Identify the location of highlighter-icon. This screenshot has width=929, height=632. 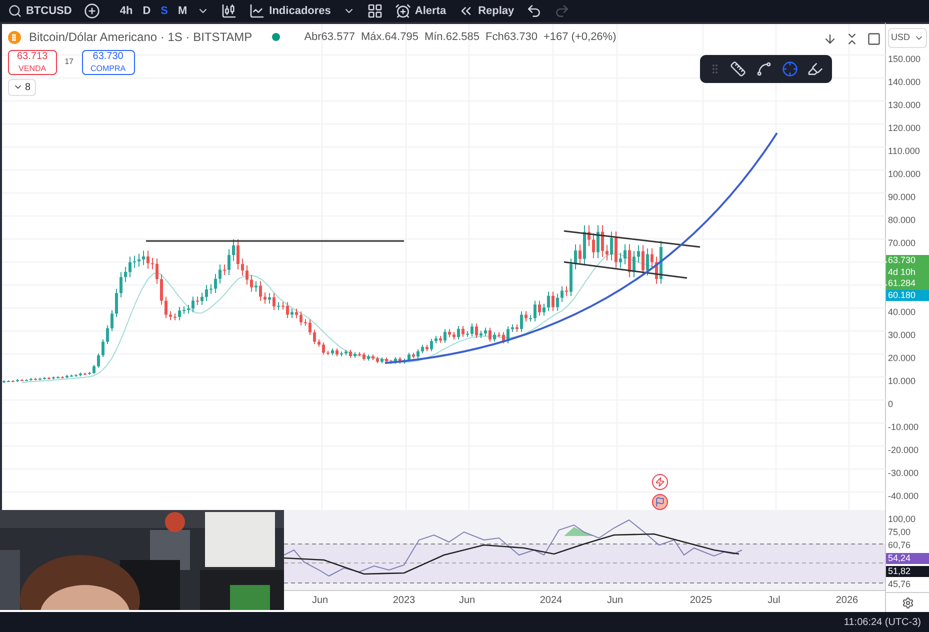
(815, 69).